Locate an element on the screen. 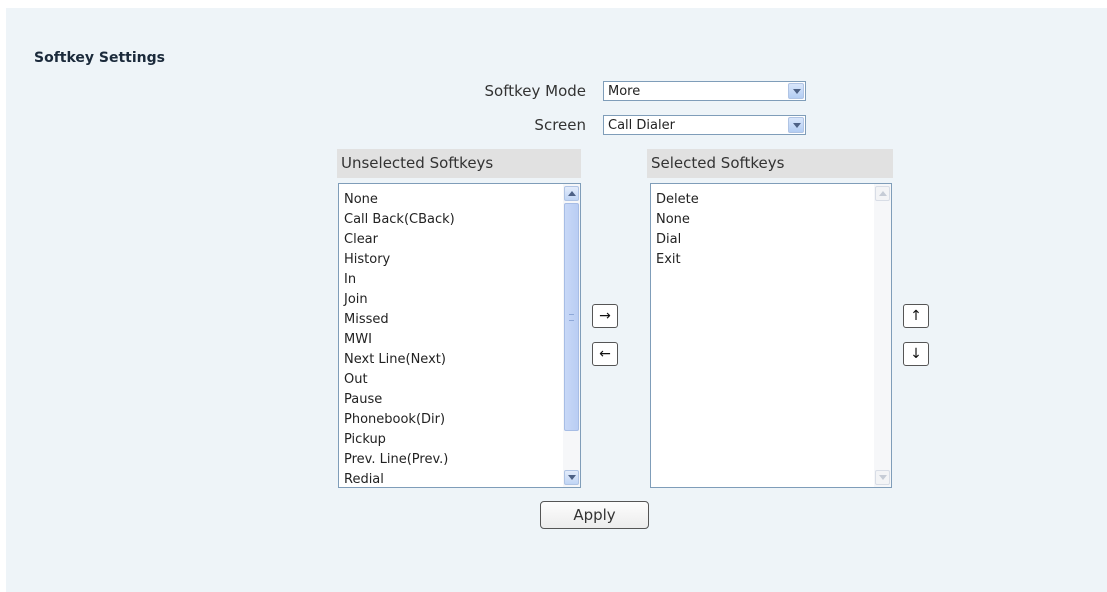 This screenshot has height=592, width=1107. list-item: Join is located at coordinates (399, 300).